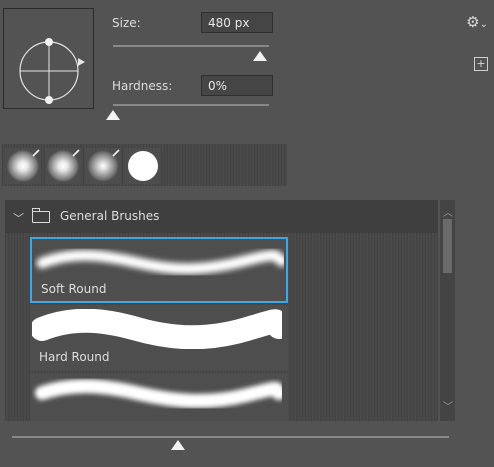  Describe the element at coordinates (74, 357) in the screenshot. I see `brush-item-label: Hard Round` at that location.